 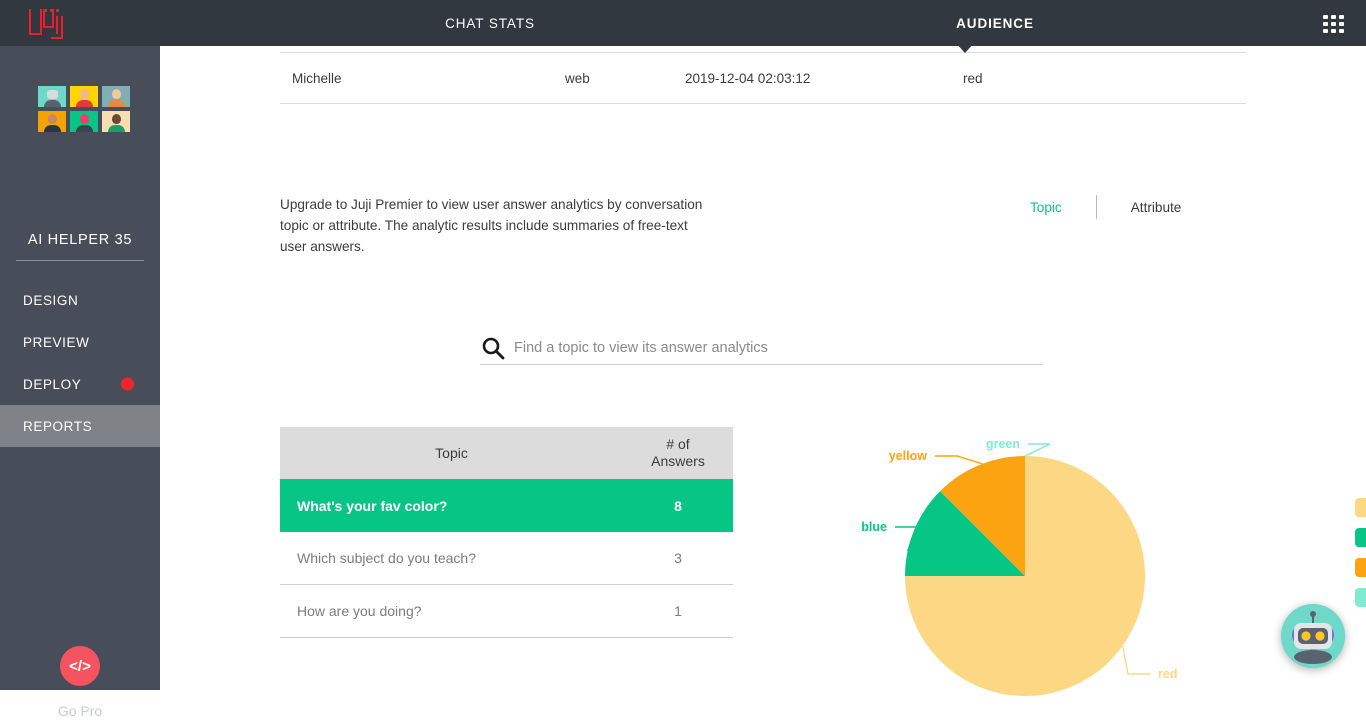 I want to click on column-header-answers: # of Answers, so click(x=678, y=453).